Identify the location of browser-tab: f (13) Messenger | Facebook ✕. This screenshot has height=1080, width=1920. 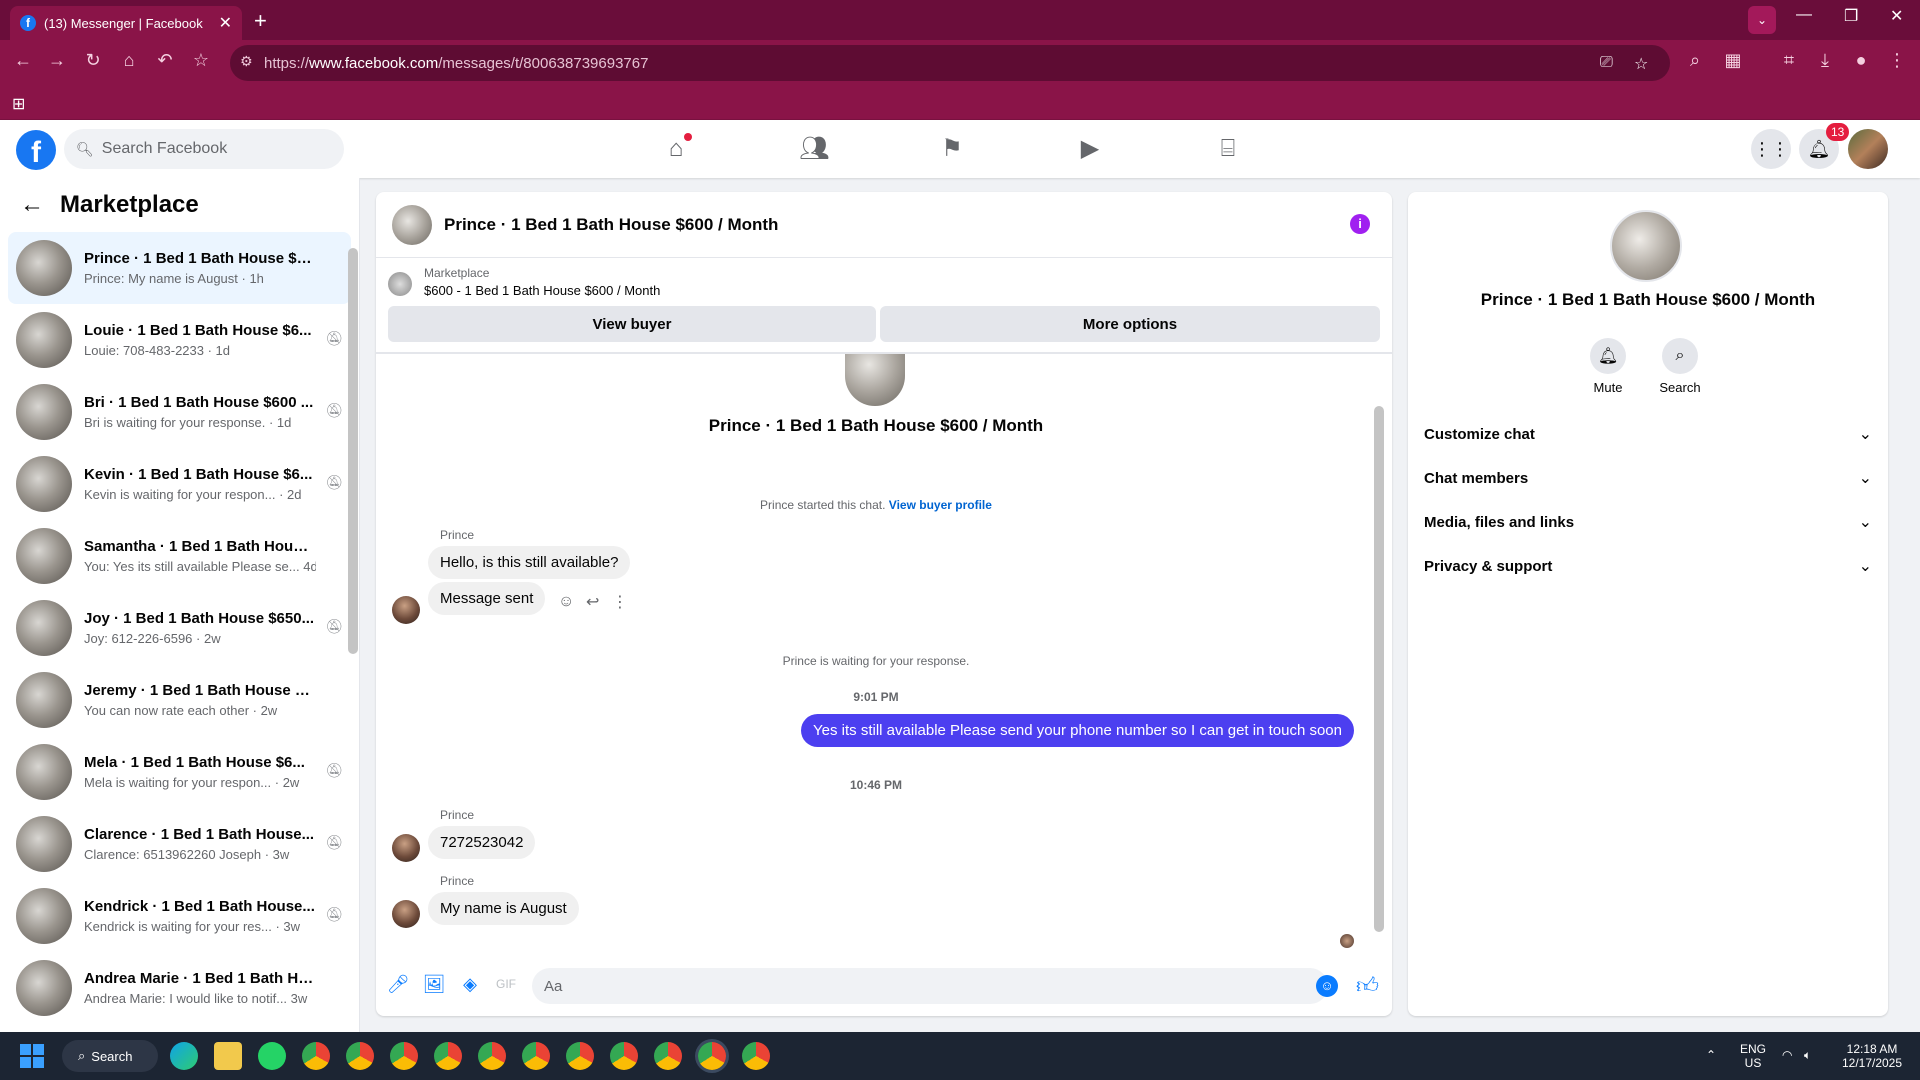
(126, 23).